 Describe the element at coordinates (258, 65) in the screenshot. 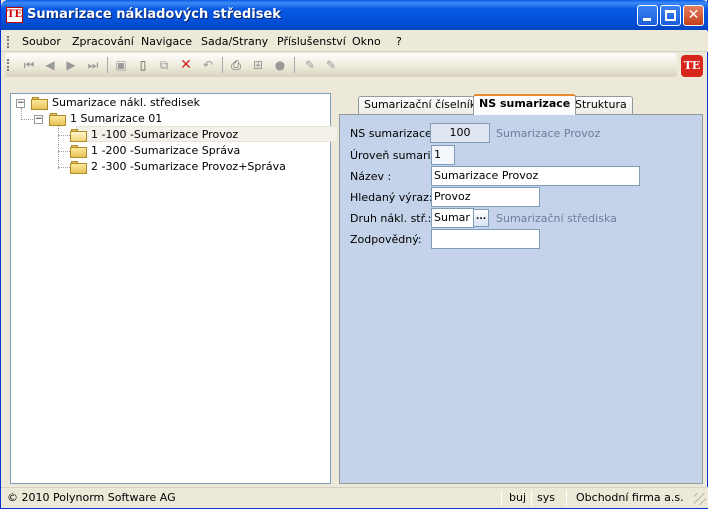

I see `structure-icon: ⊞` at that location.